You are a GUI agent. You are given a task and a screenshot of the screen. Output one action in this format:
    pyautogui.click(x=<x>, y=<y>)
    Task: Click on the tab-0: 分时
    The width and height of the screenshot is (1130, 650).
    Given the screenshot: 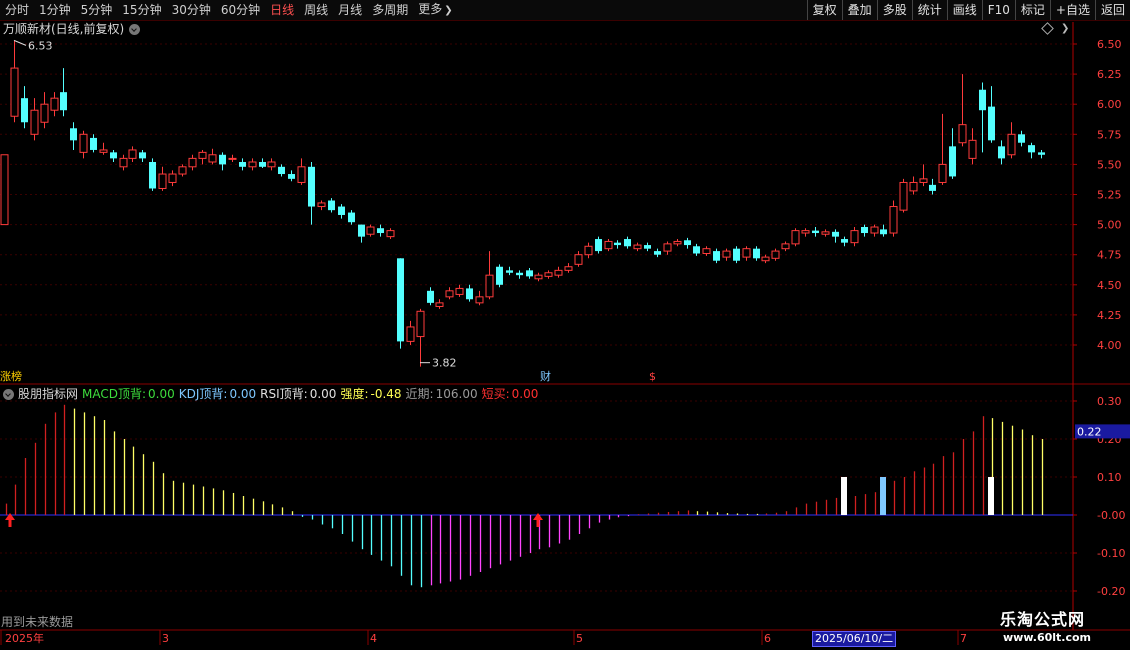 What is the action you would take?
    pyautogui.click(x=17, y=10)
    